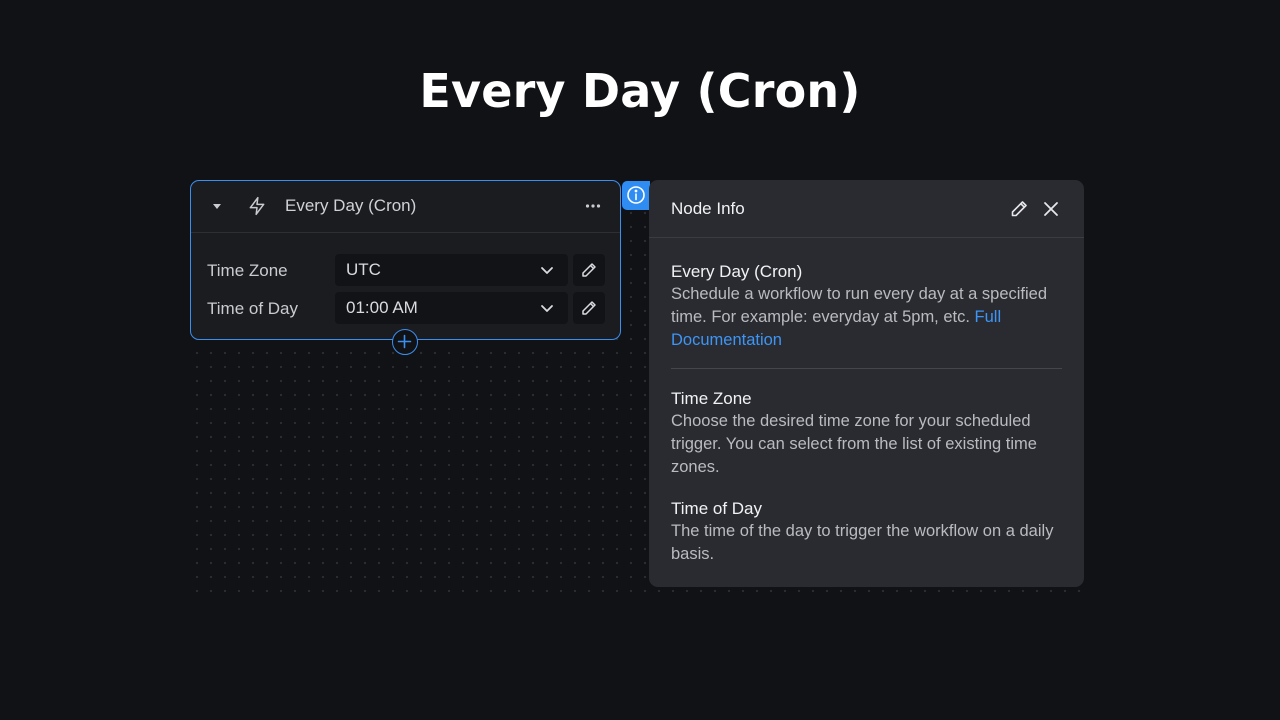 This screenshot has width=1280, height=720. Describe the element at coordinates (351, 205) in the screenshot. I see `node-title: Every Day (Cron)` at that location.